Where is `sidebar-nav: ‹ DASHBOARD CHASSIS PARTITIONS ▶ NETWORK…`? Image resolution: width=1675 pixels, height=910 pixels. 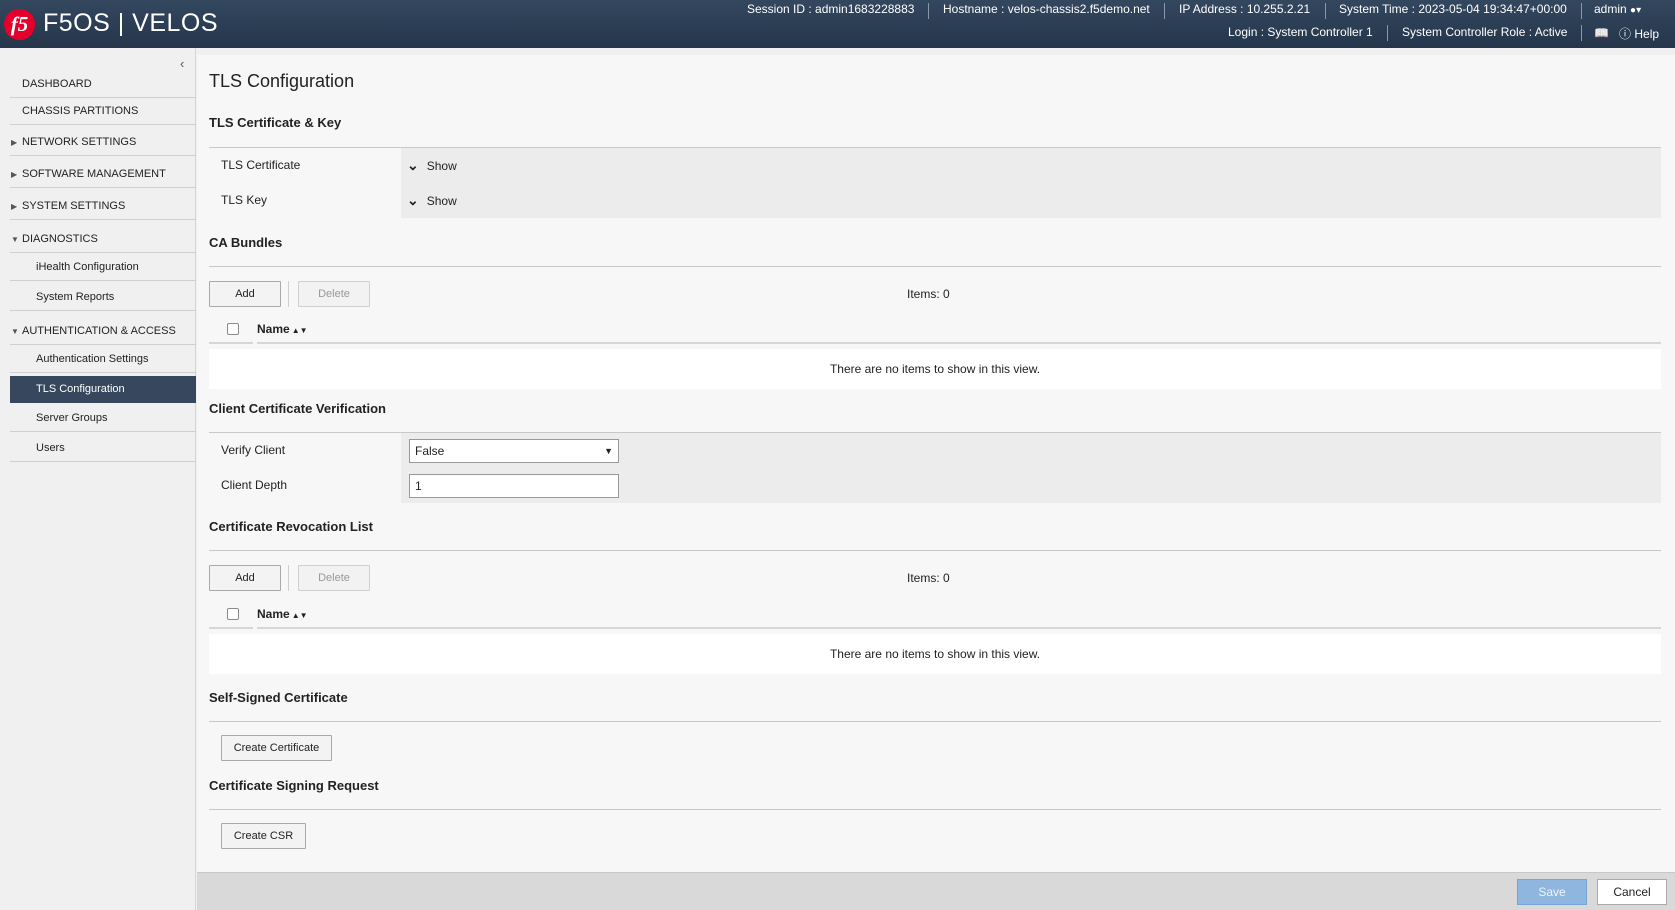 sidebar-nav: ‹ DASHBOARD CHASSIS PARTITIONS ▶ NETWORK… is located at coordinates (98, 479).